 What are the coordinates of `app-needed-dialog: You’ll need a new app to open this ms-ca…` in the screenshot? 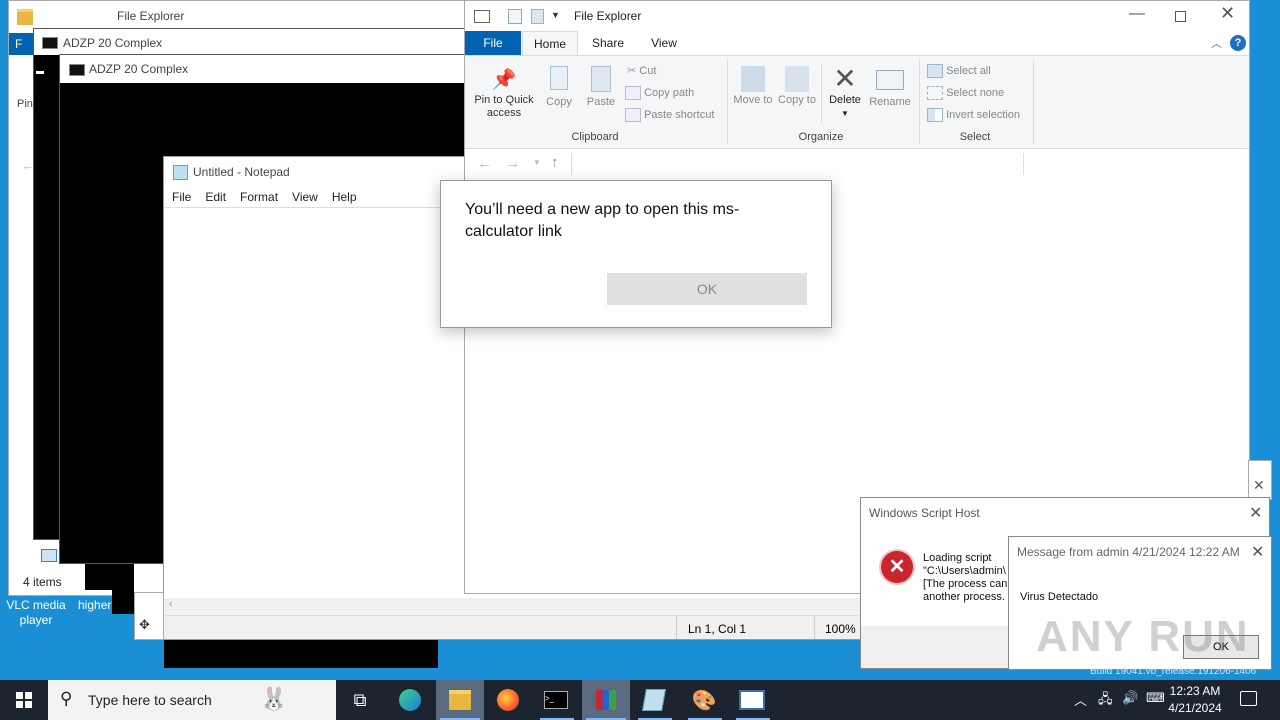 It's located at (636, 254).